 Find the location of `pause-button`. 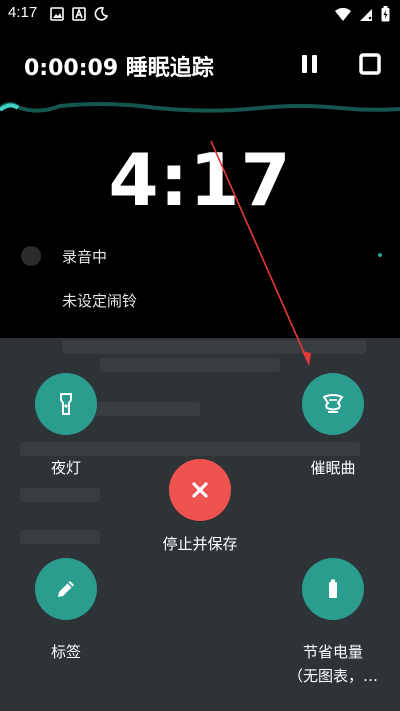

pause-button is located at coordinates (310, 64).